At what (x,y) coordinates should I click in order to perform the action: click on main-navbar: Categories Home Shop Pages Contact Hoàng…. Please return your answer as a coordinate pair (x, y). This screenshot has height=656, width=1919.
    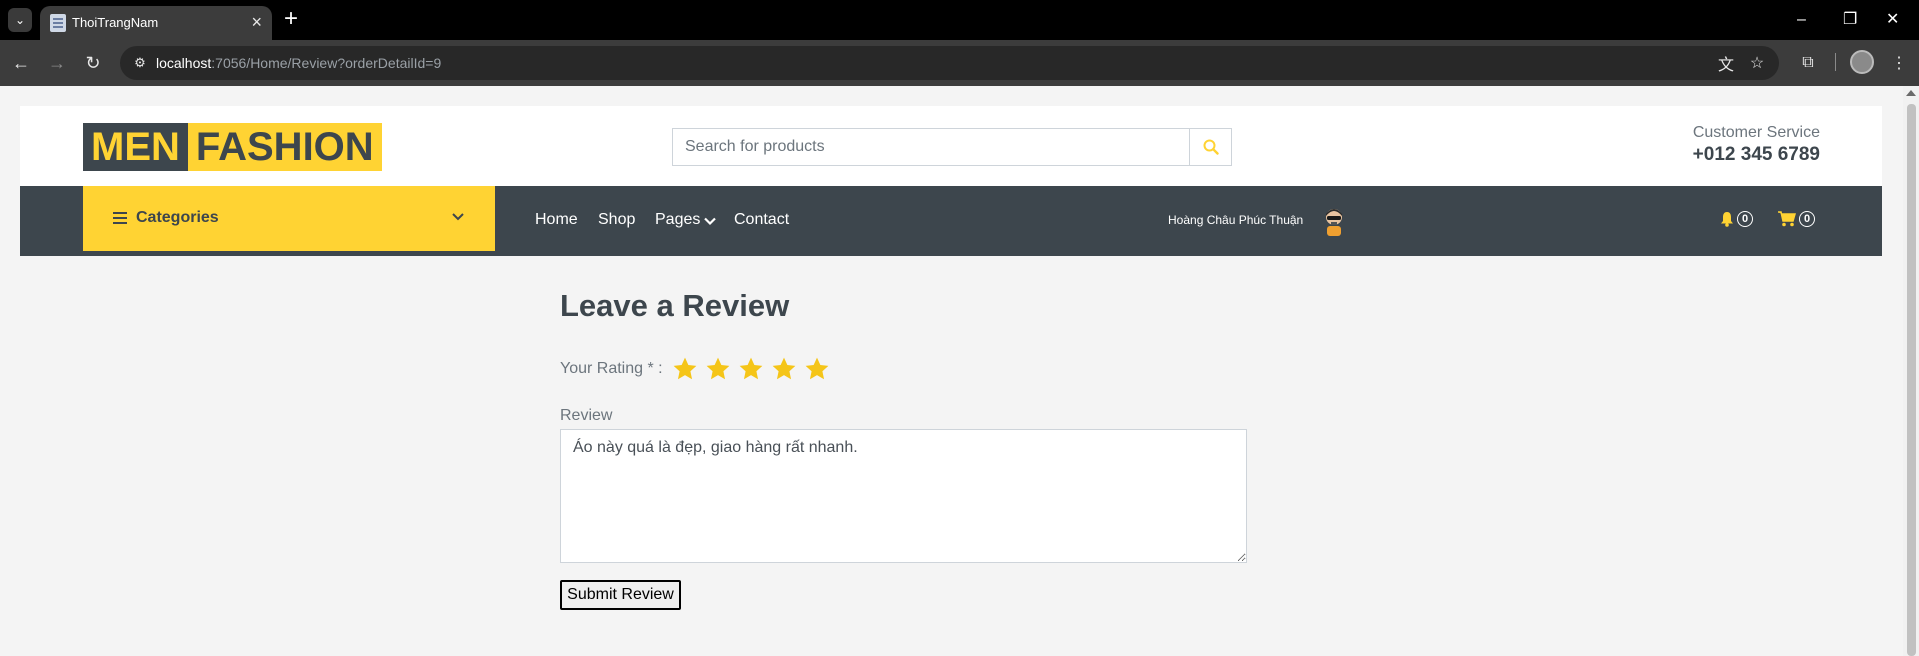
    Looking at the image, I should click on (951, 221).